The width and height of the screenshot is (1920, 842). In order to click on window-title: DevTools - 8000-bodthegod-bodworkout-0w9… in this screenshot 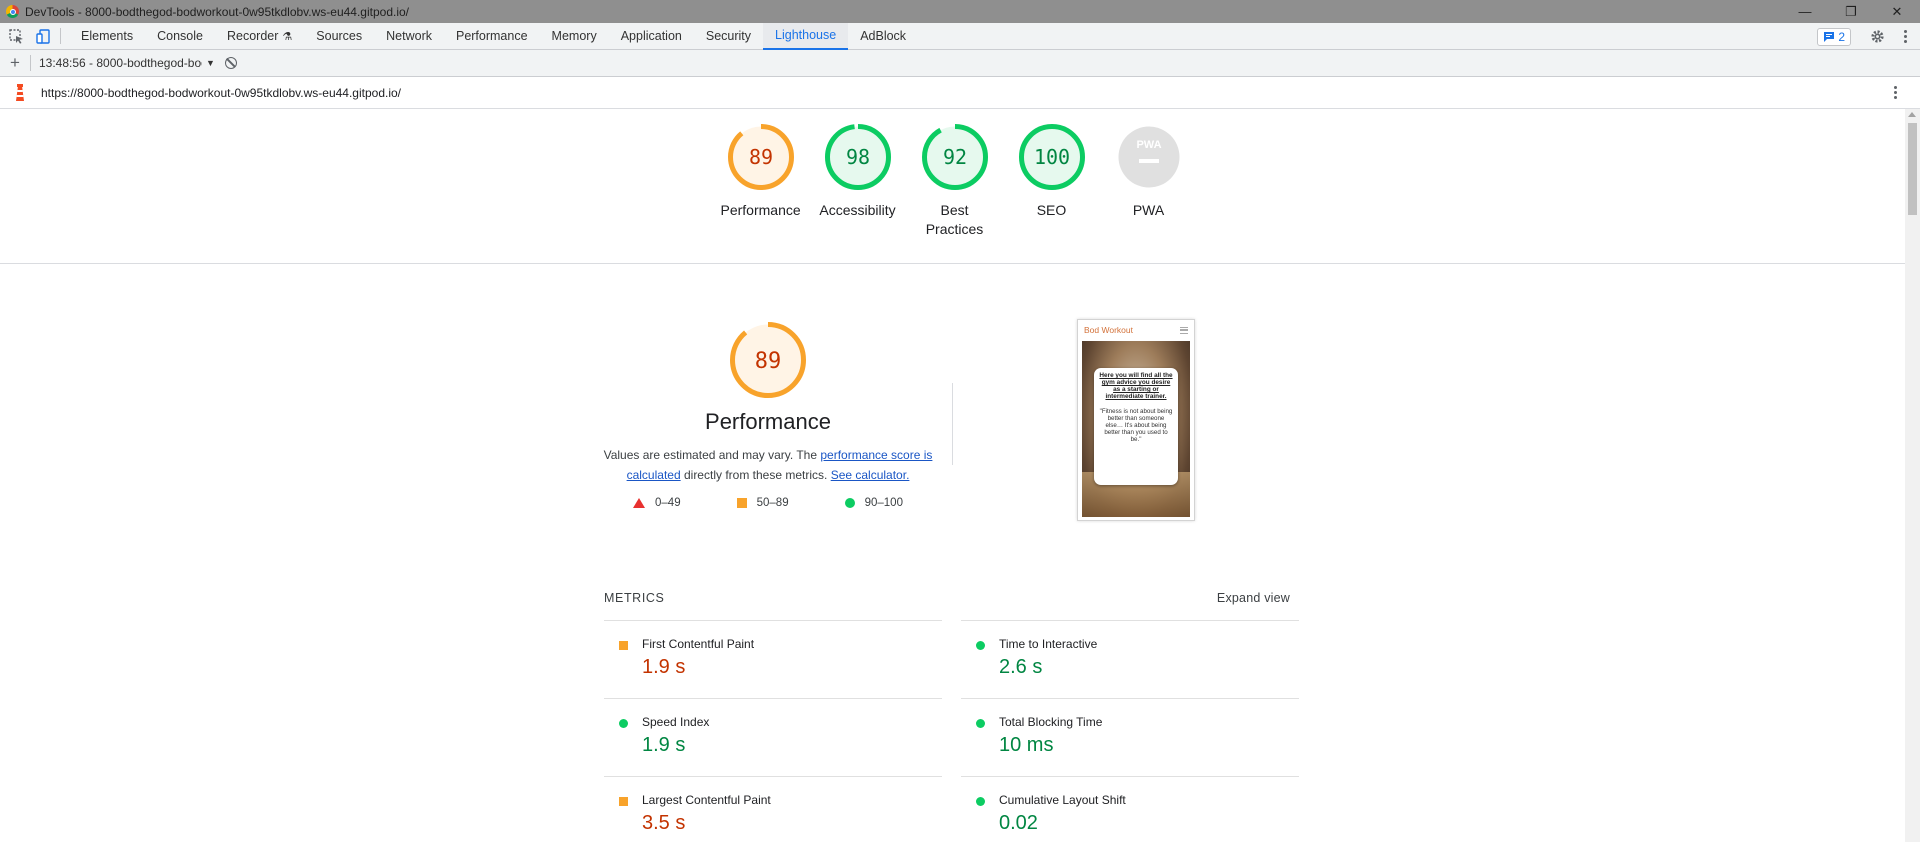, I will do `click(217, 11)`.